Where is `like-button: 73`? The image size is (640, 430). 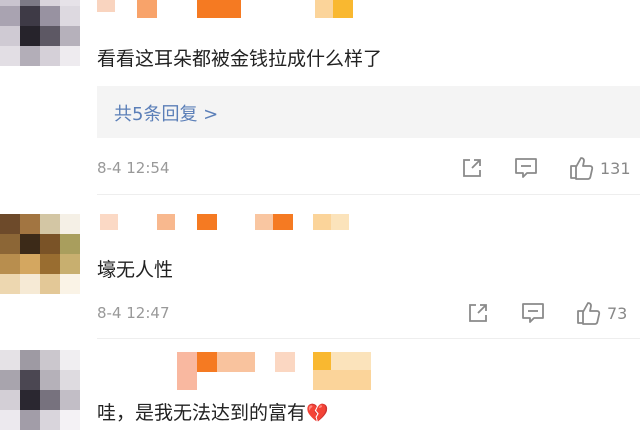
like-button: 73 is located at coordinates (601, 313).